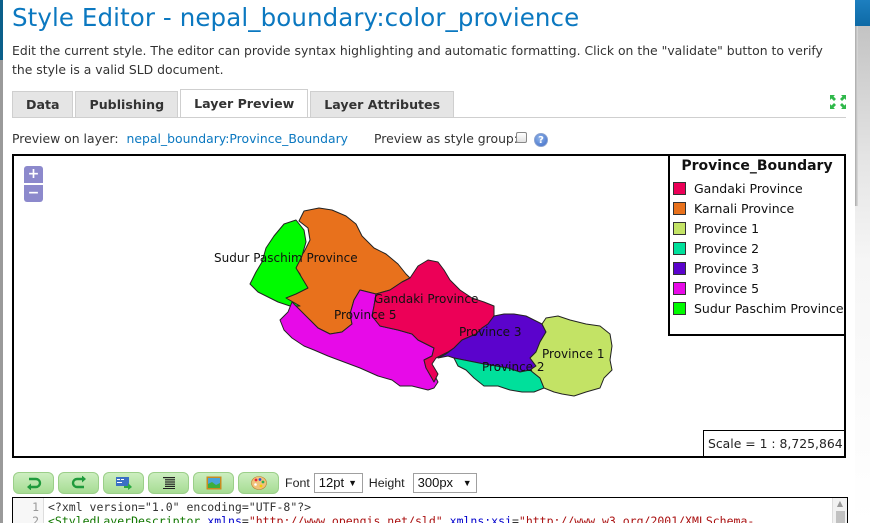  I want to click on code-line: <?xml version="1.0" encoding="UTF-8"?>, so click(179, 507).